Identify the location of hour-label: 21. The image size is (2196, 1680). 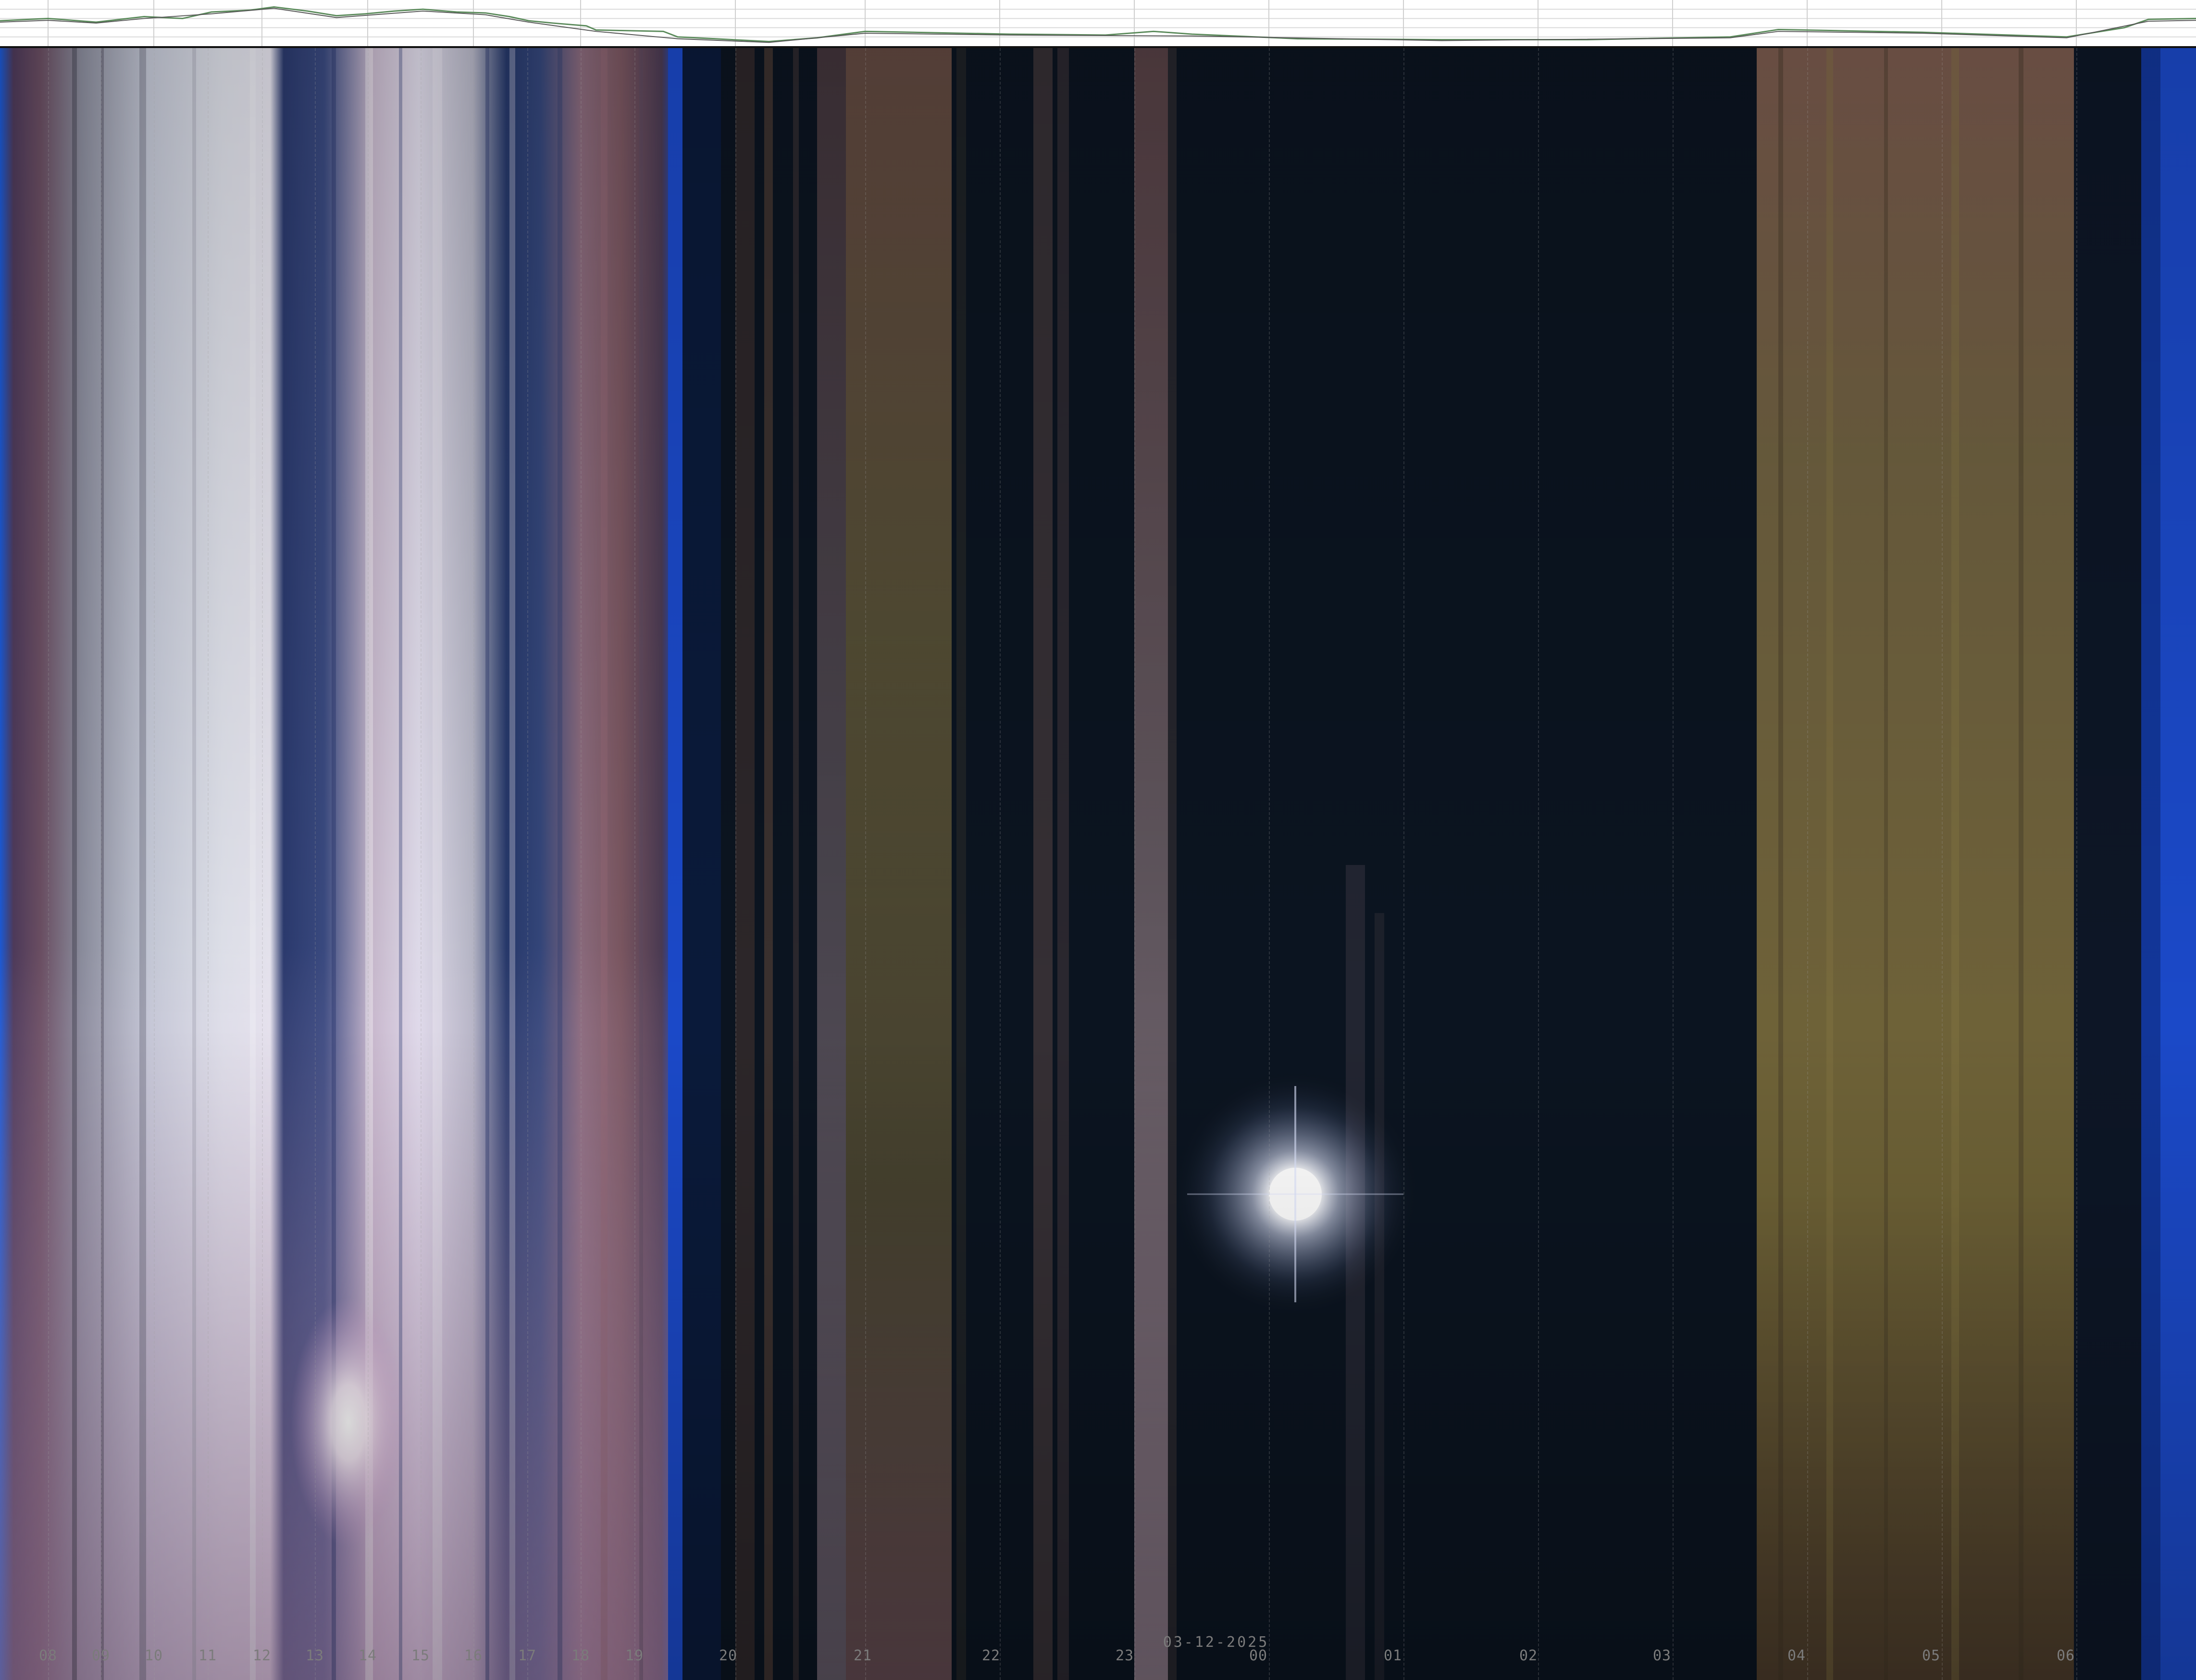
(863, 1656).